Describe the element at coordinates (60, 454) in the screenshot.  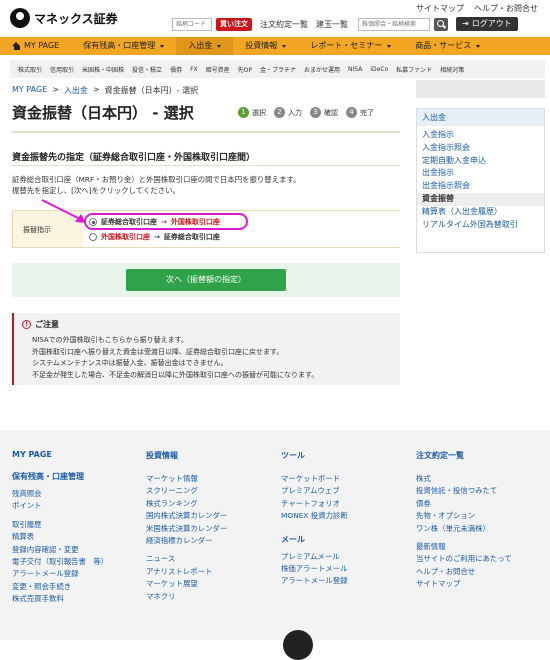
I see `footer-head: MY PAGE` at that location.